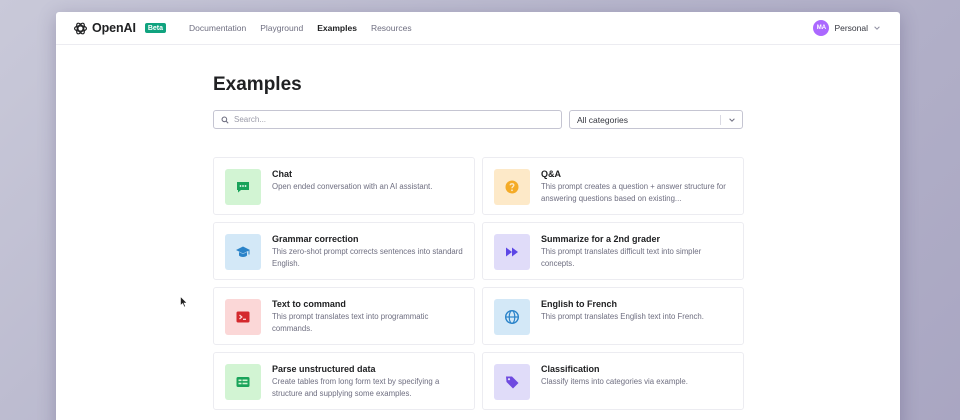 The height and width of the screenshot is (420, 960). Describe the element at coordinates (720, 120) in the screenshot. I see `select-divider` at that location.